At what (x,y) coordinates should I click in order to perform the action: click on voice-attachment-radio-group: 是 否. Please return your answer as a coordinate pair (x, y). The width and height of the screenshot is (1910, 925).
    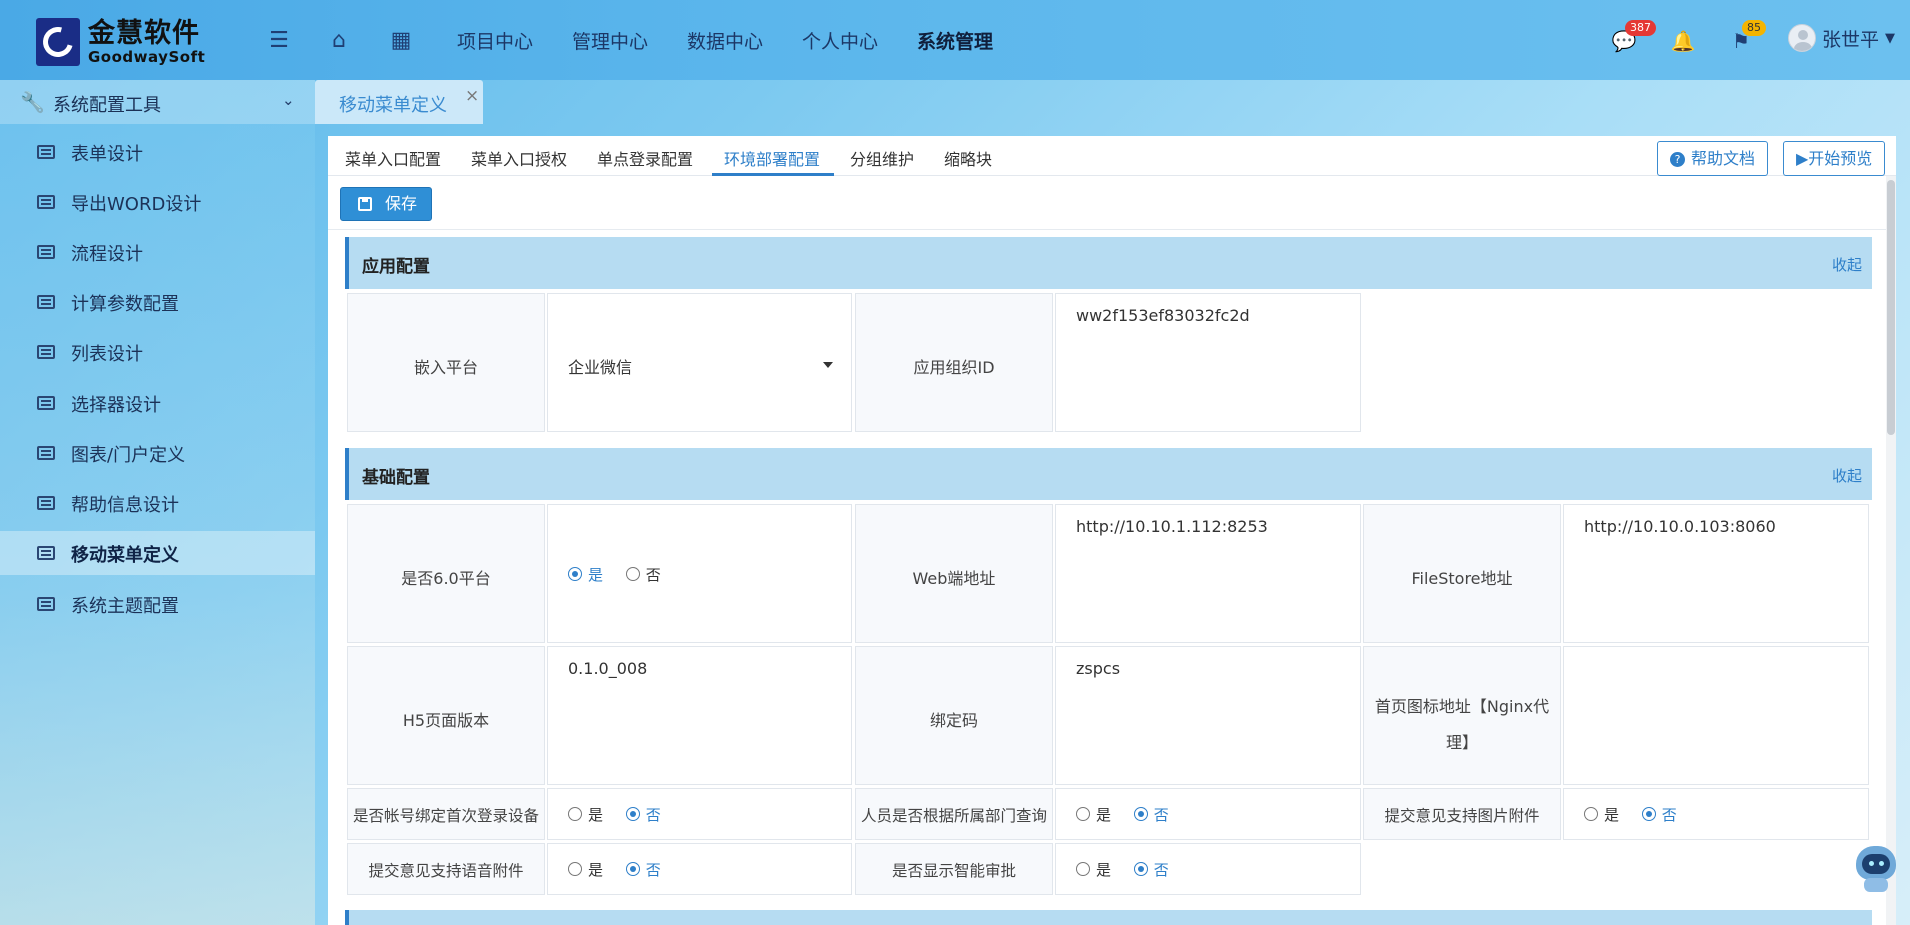
    Looking at the image, I should click on (623, 869).